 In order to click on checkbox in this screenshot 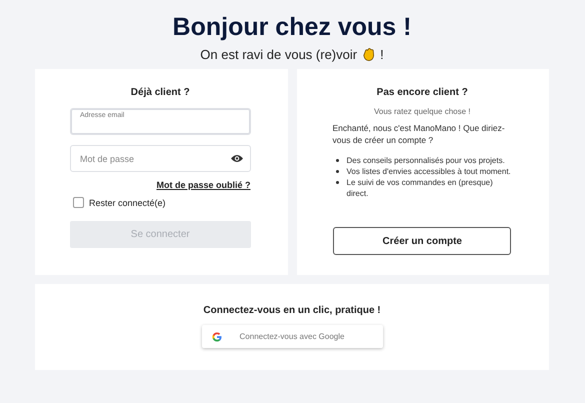, I will do `click(78, 202)`.